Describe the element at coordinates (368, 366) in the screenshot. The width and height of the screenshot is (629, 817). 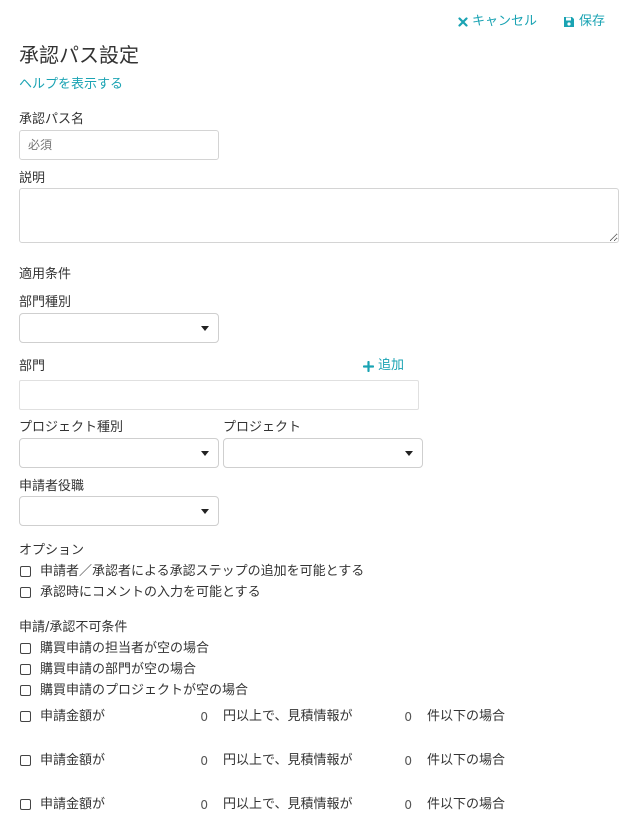
I see `plus-icon` at that location.